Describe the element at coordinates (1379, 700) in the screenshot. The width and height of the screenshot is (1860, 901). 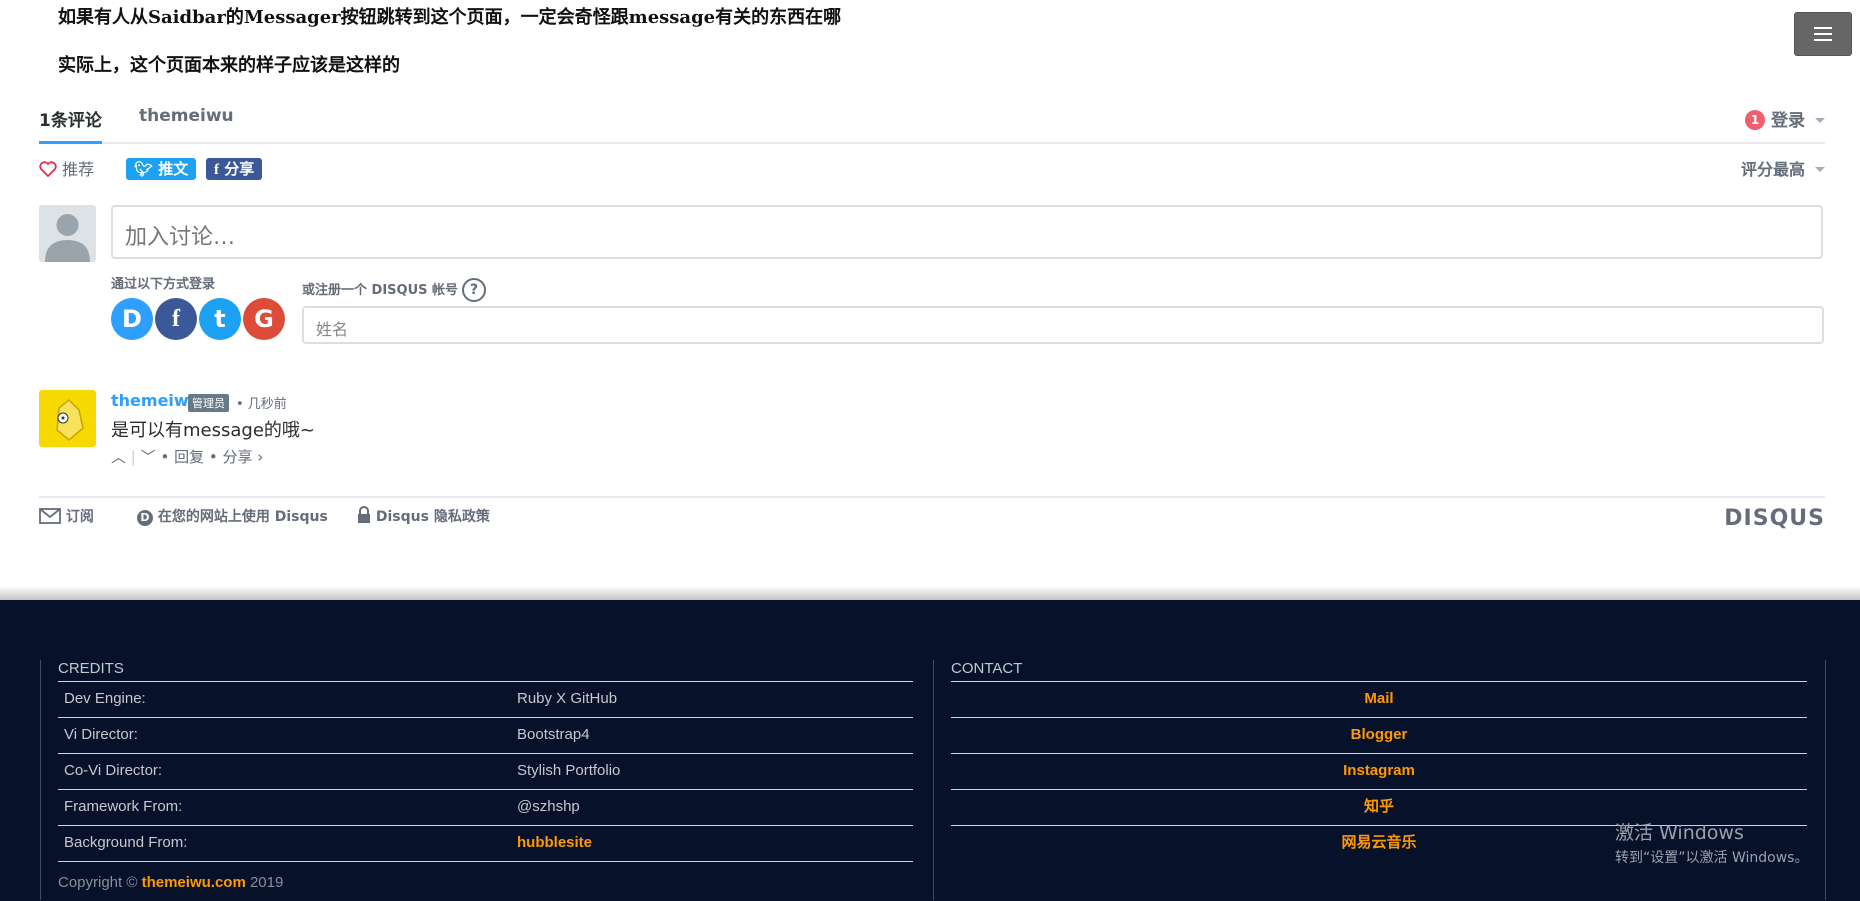
I see `contact-link-mail: Mail` at that location.